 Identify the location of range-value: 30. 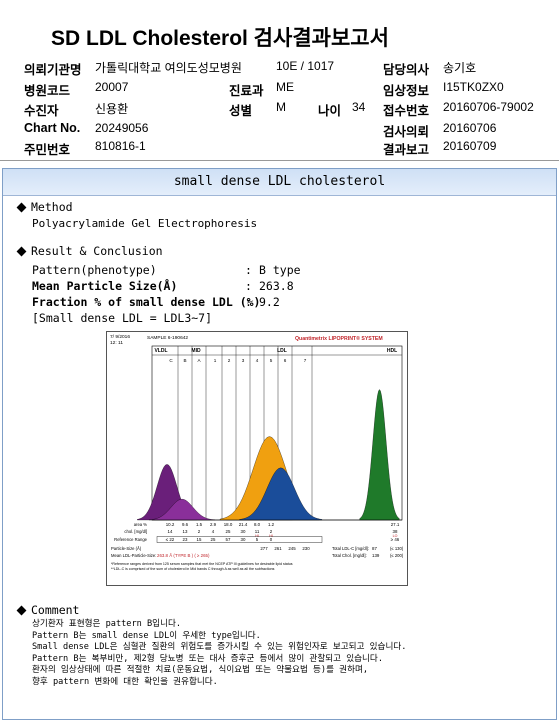
(243, 539).